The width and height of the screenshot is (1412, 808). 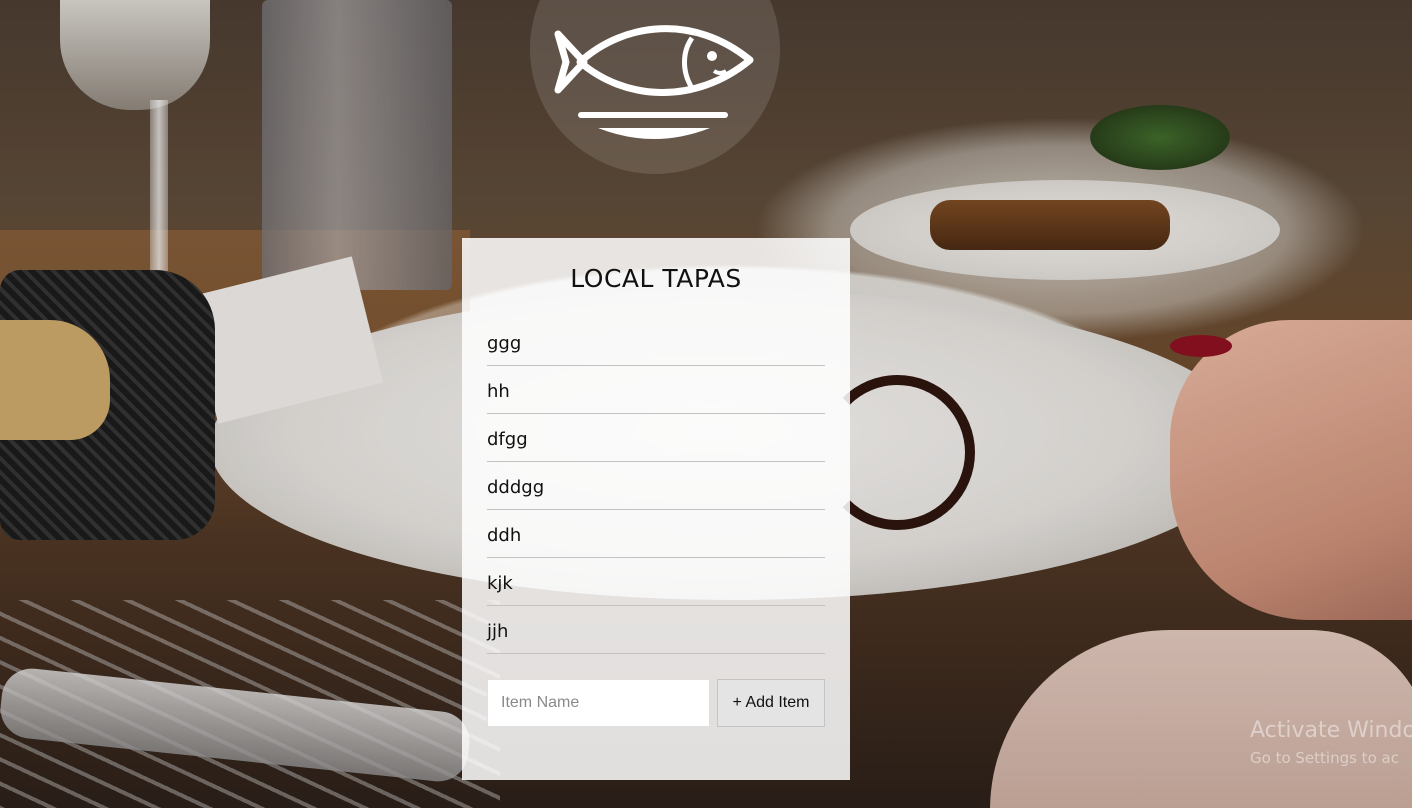 I want to click on add-item-button: + Add Item, so click(x=771, y=703).